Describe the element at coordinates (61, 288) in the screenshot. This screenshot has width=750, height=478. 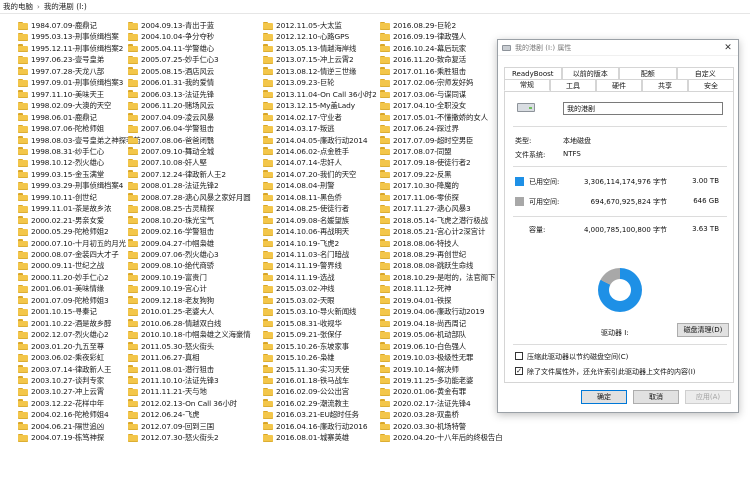
I see `folder-item: 2001.06.01-美味情缘` at that location.